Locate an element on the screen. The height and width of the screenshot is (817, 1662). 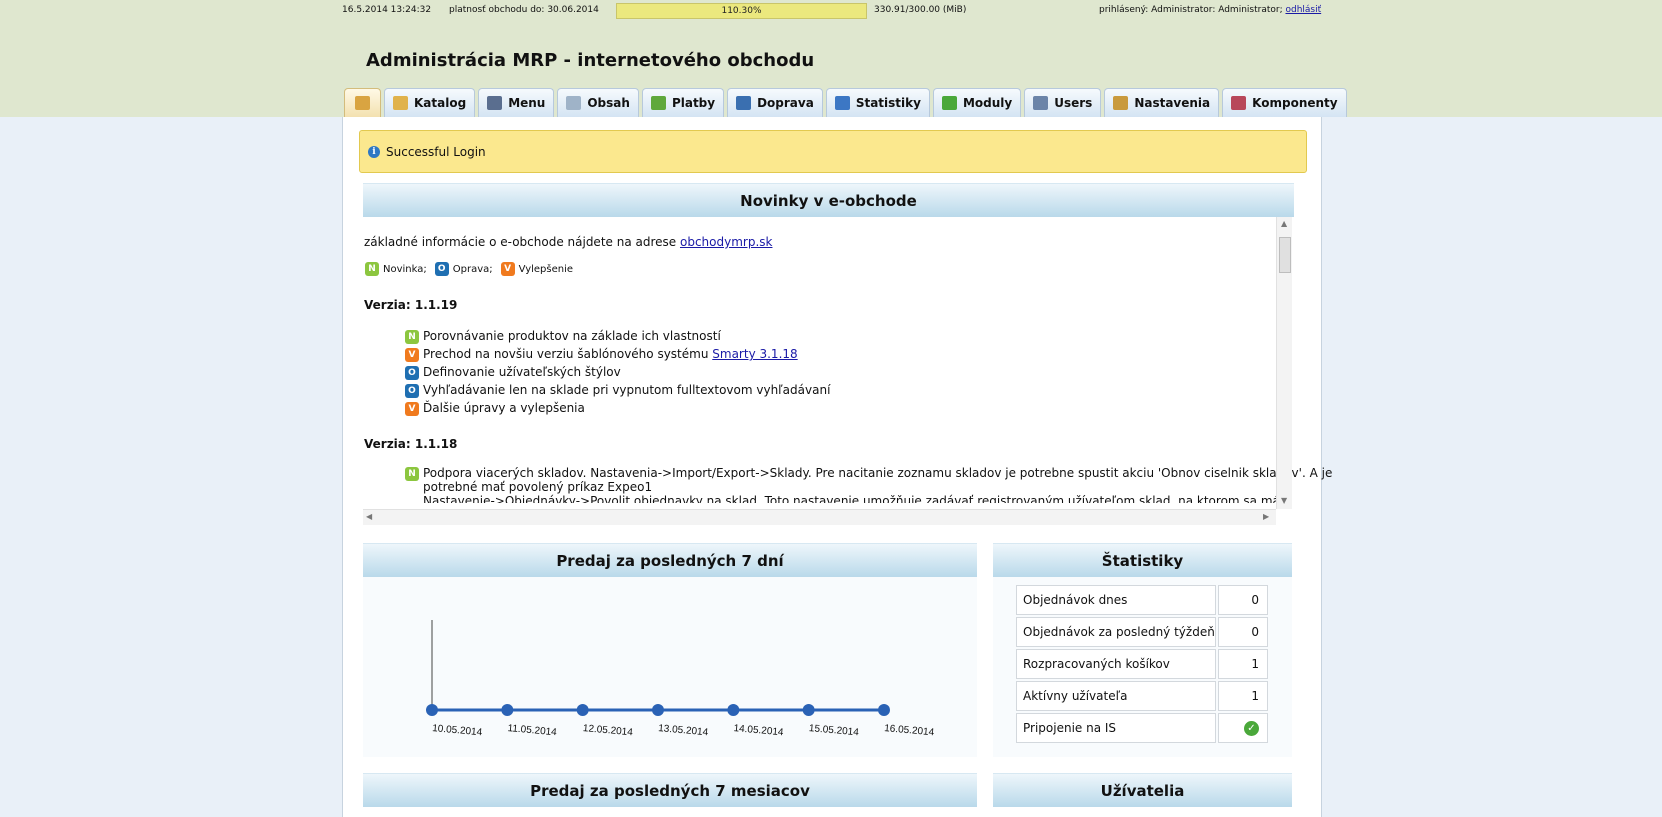
news-intro-link: obchodymrp.sk is located at coordinates (726, 242).